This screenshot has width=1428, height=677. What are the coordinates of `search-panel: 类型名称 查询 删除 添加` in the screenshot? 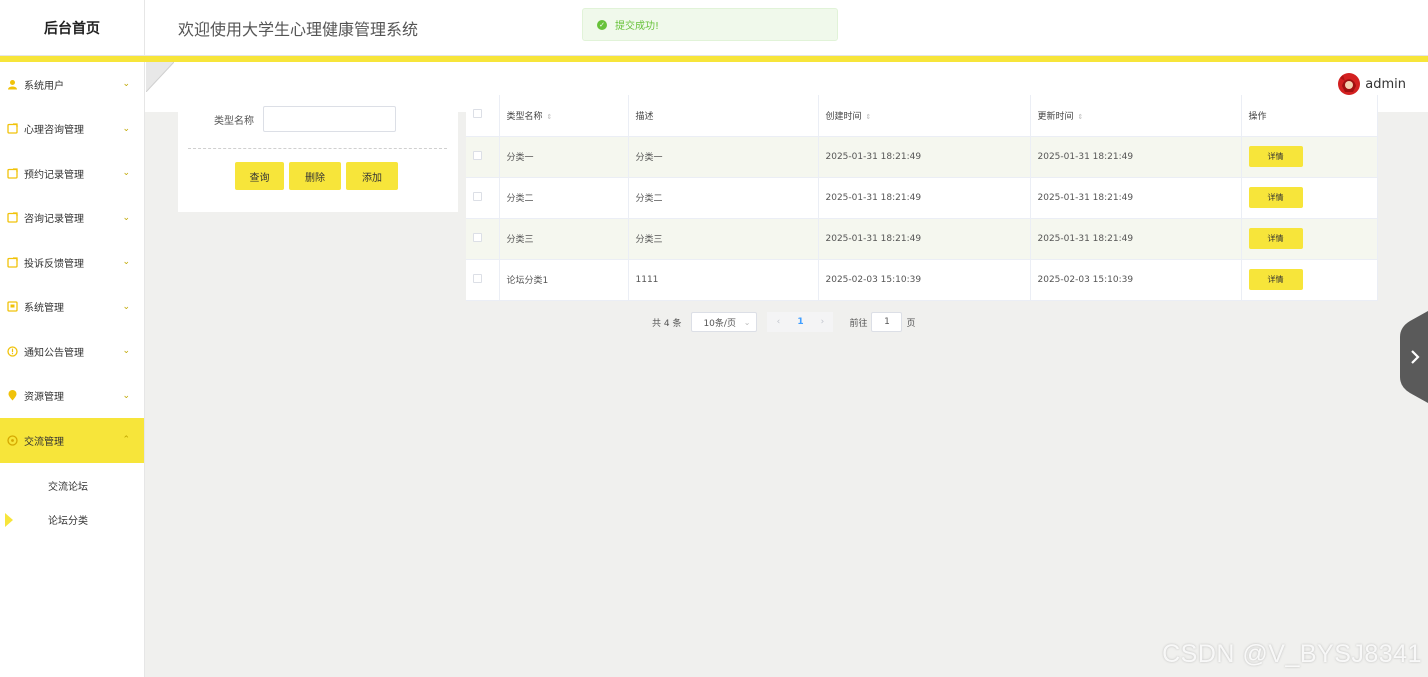 It's located at (318, 154).